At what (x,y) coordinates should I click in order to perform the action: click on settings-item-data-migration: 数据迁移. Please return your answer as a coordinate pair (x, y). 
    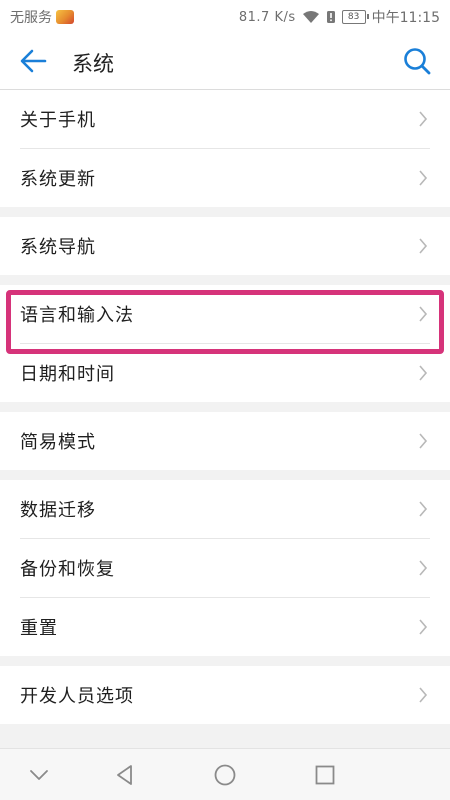
    Looking at the image, I should click on (225, 509).